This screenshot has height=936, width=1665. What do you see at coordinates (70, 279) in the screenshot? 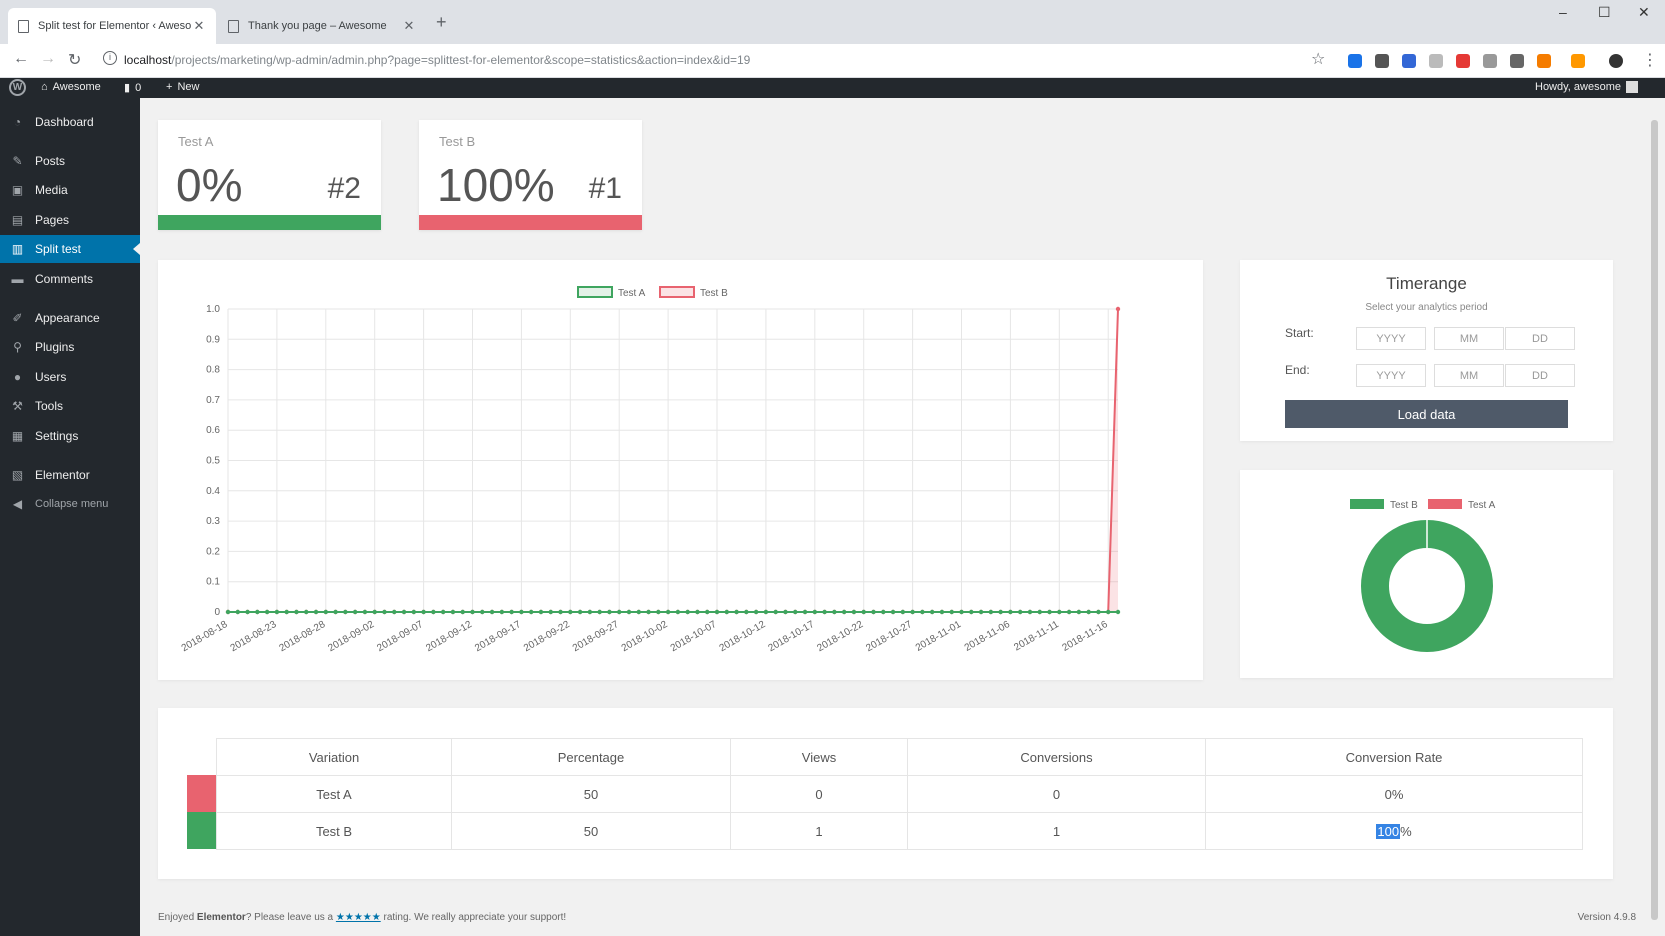
I see `sidebar-item-comments: ▬ Comments` at bounding box center [70, 279].